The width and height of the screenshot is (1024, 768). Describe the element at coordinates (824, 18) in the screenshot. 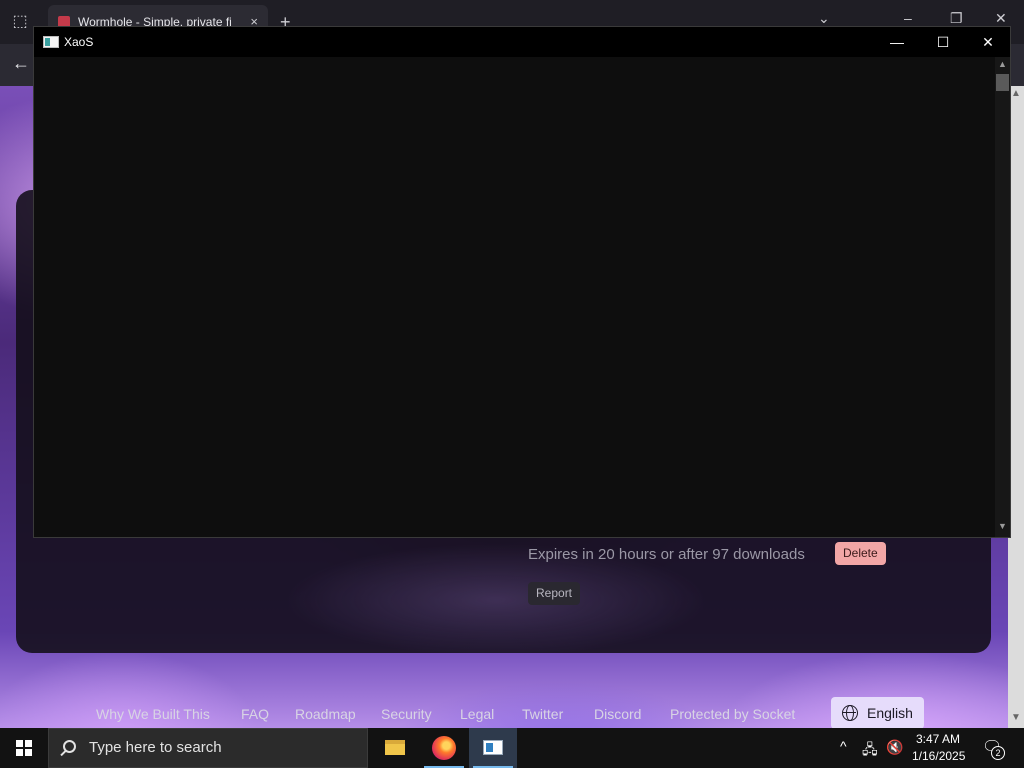

I see `chevron-down-icon: ⌄` at that location.